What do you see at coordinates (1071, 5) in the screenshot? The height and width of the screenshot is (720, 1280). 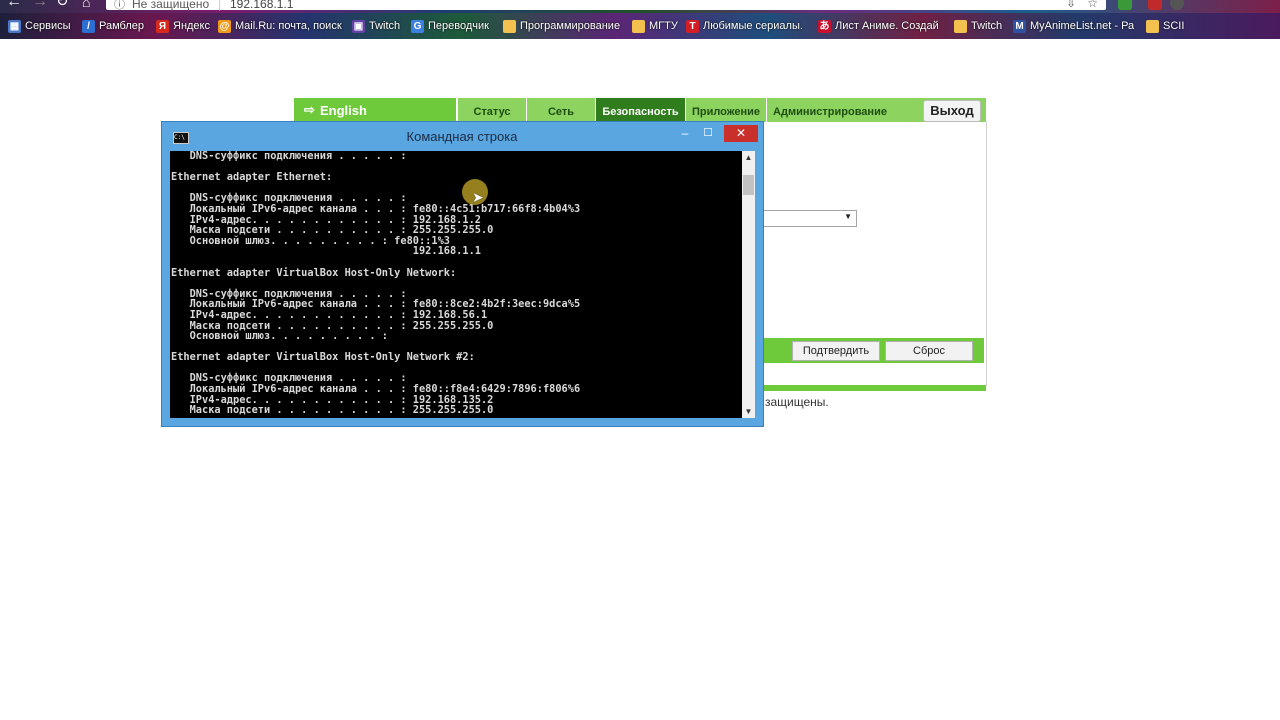 I see `download-icon: ⇩` at bounding box center [1071, 5].